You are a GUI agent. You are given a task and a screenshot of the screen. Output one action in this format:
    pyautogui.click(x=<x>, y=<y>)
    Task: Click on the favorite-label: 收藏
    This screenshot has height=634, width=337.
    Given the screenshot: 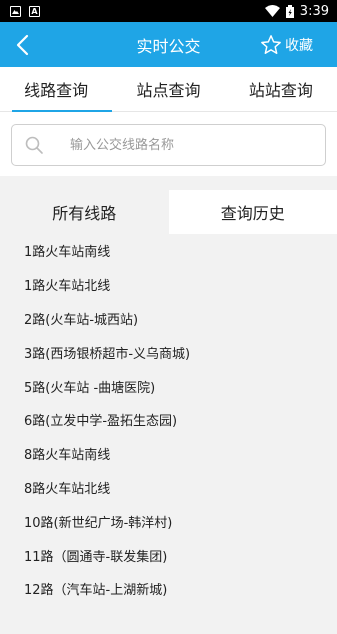 What is the action you would take?
    pyautogui.click(x=299, y=45)
    